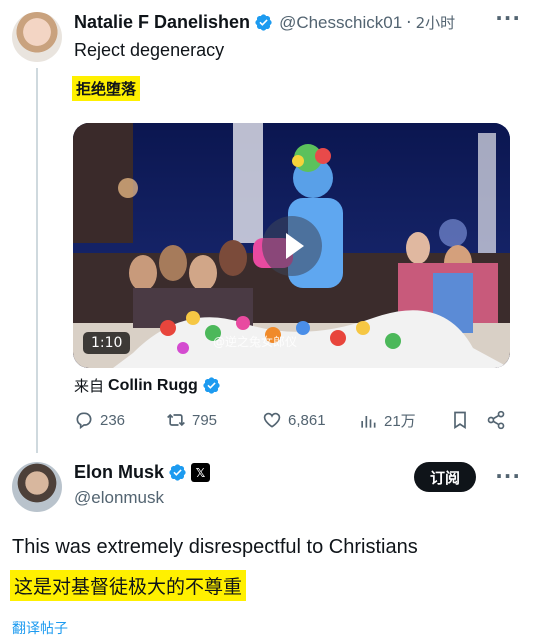 The height and width of the screenshot is (643, 535). Describe the element at coordinates (106, 88) in the screenshot. I see `translation-highlight: 拒绝堕落` at that location.